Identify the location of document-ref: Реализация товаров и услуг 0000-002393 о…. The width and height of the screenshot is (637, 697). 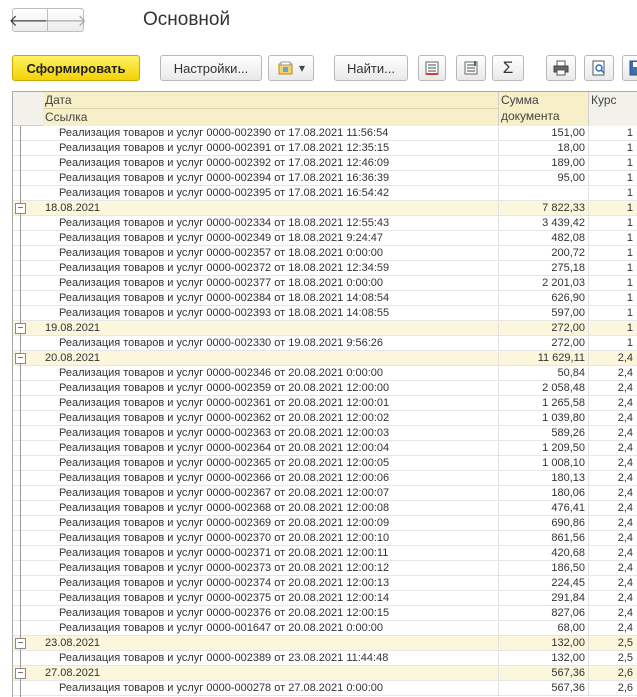
(271, 314).